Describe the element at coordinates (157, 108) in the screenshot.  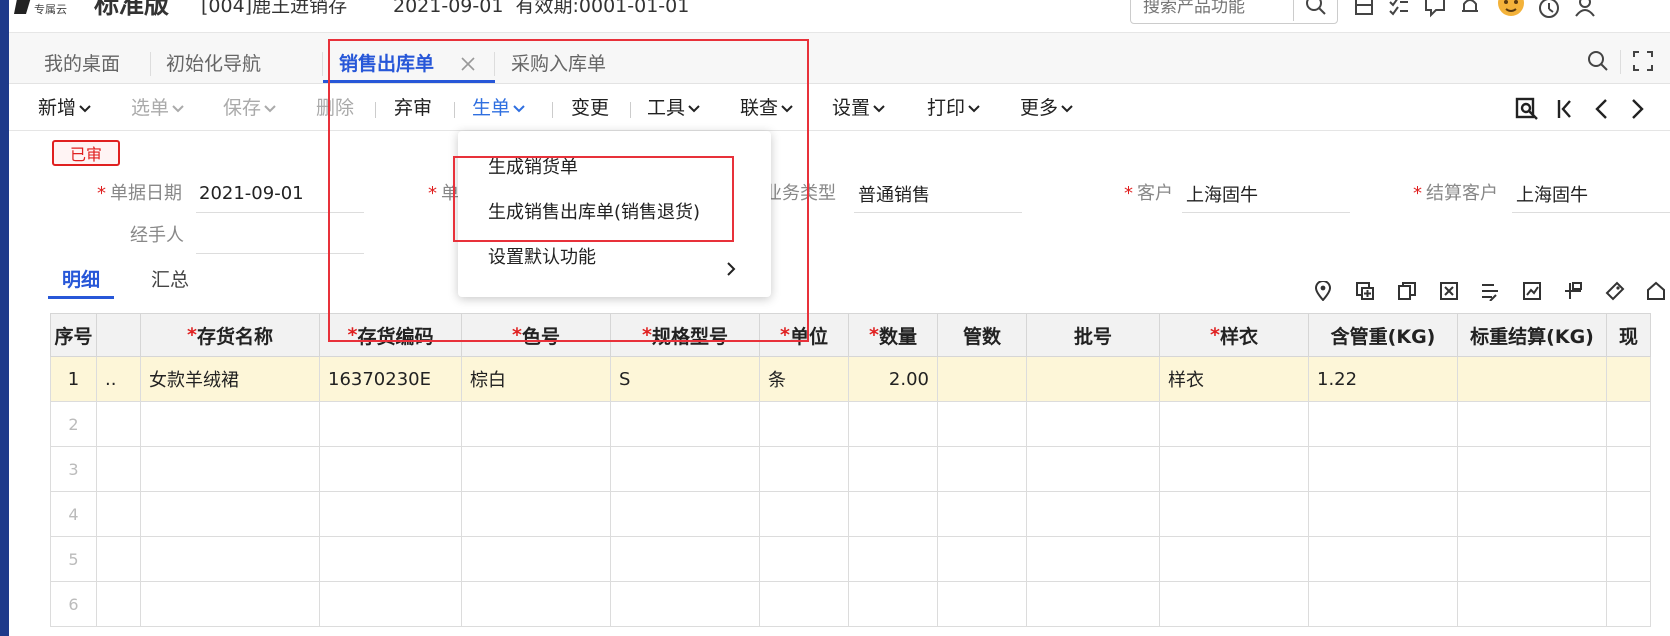
I see `toolbar-item: 选单` at that location.